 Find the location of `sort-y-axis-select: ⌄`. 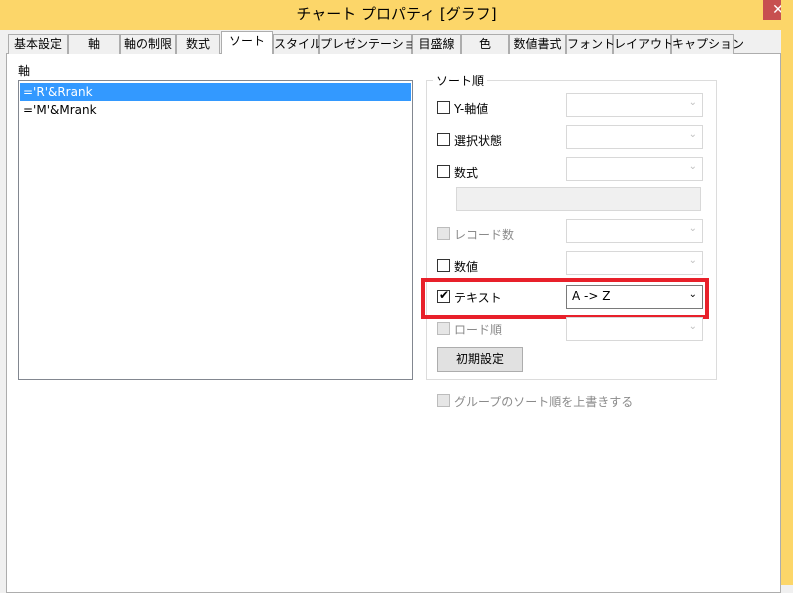

sort-y-axis-select: ⌄ is located at coordinates (634, 105).